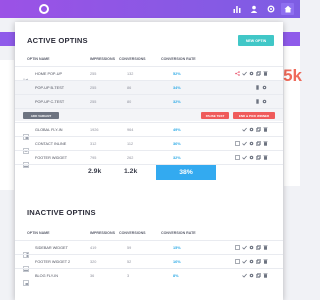 The image size is (320, 300). What do you see at coordinates (287, 9) in the screenshot?
I see `home-icon` at bounding box center [287, 9].